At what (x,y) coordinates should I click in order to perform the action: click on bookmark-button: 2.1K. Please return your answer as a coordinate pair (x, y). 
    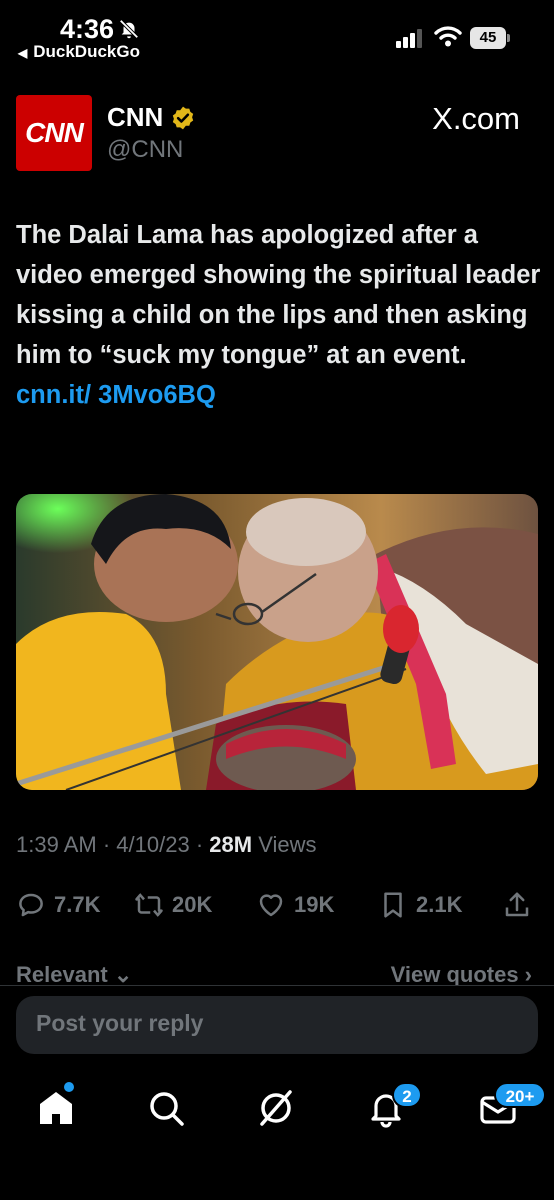
    Looking at the image, I should click on (420, 905).